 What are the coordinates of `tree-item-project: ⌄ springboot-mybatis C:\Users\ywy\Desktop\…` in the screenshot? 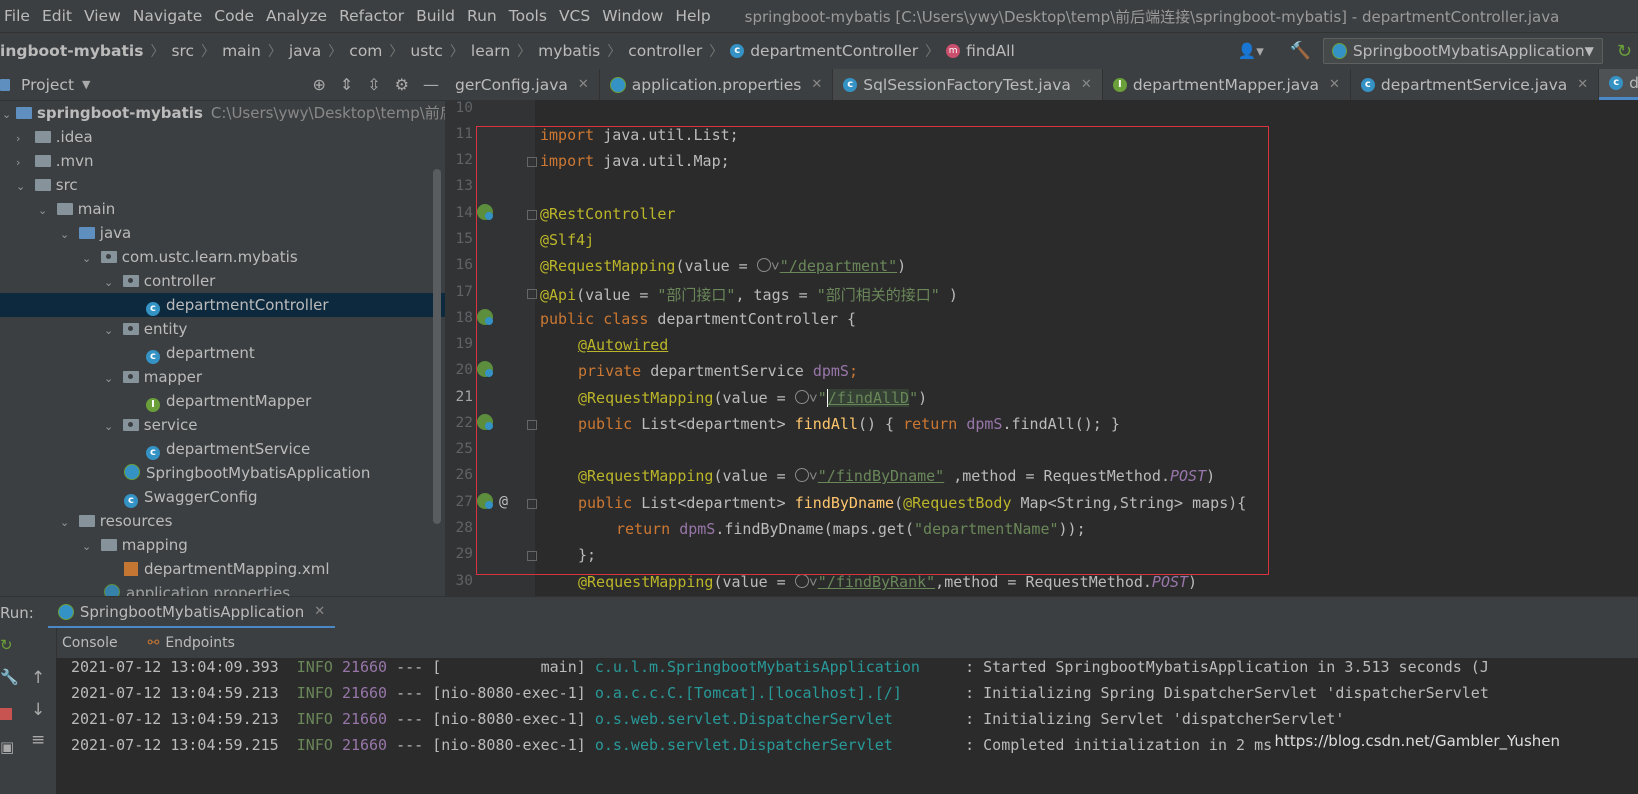 It's located at (222, 113).